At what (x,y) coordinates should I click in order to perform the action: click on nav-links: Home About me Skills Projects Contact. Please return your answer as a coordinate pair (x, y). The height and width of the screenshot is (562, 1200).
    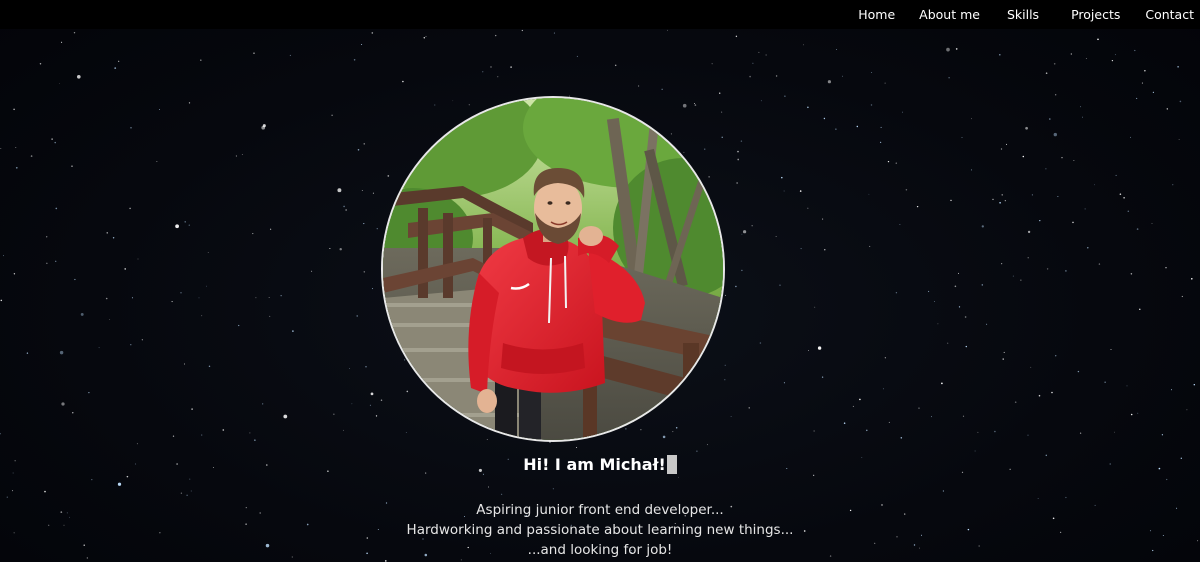
    Looking at the image, I should click on (1029, 14).